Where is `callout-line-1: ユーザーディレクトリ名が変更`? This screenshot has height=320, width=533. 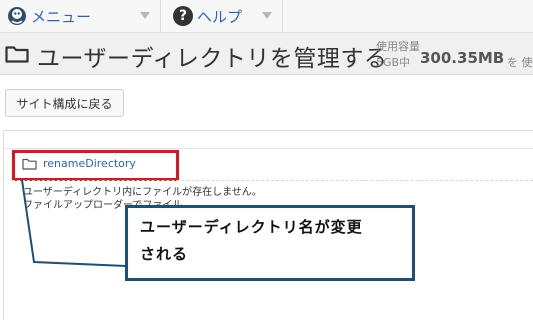 callout-line-1: ユーザーディレクトリ名が変更 is located at coordinates (251, 227).